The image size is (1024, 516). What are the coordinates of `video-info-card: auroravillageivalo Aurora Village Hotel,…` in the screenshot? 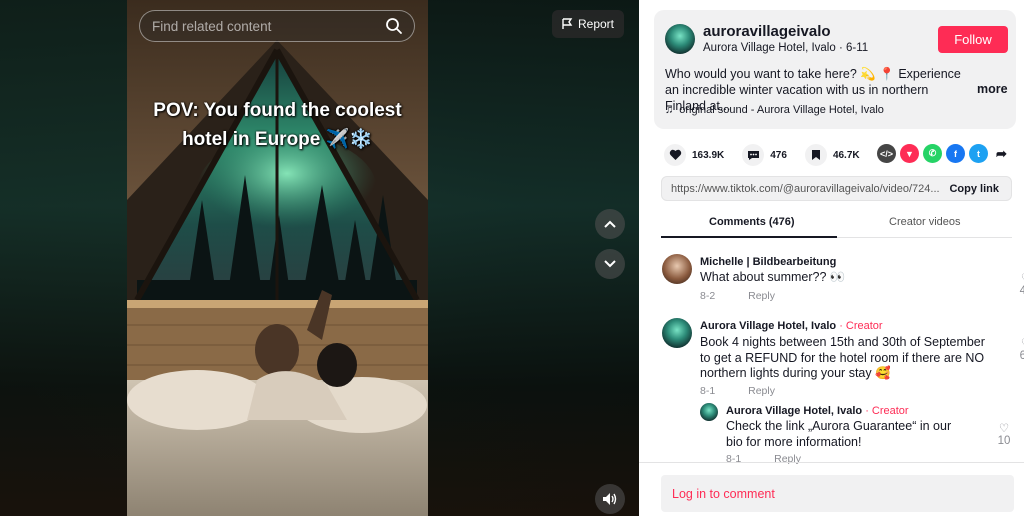 It's located at (835, 69).